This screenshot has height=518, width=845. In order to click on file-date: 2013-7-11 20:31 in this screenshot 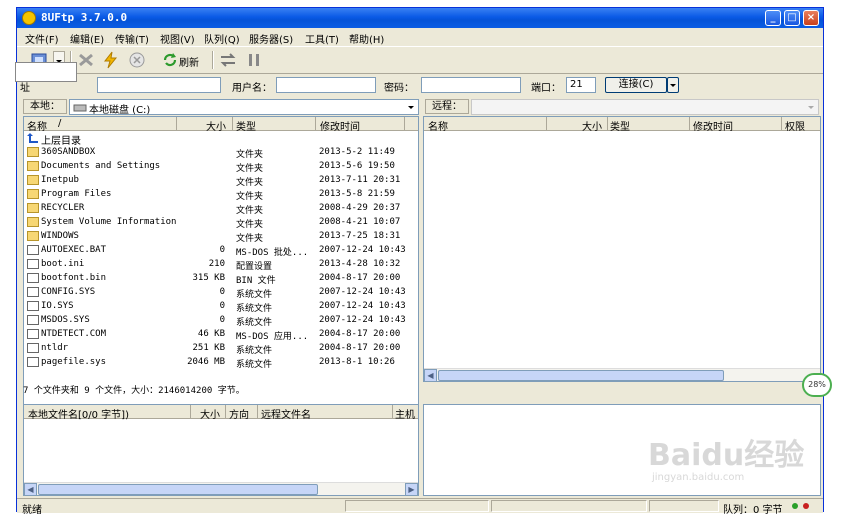, I will do `click(360, 180)`.